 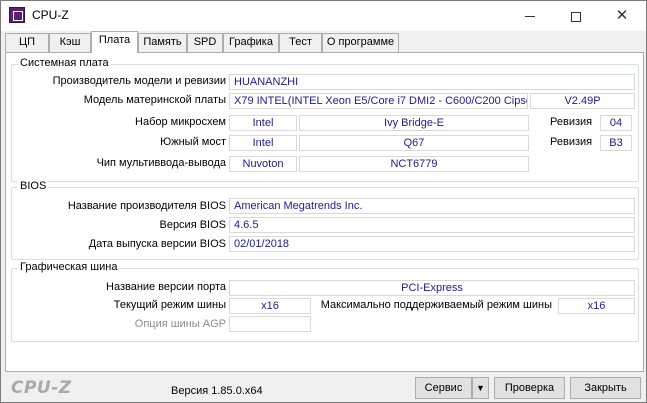 I want to click on validate-button: Проверка, so click(x=529, y=388).